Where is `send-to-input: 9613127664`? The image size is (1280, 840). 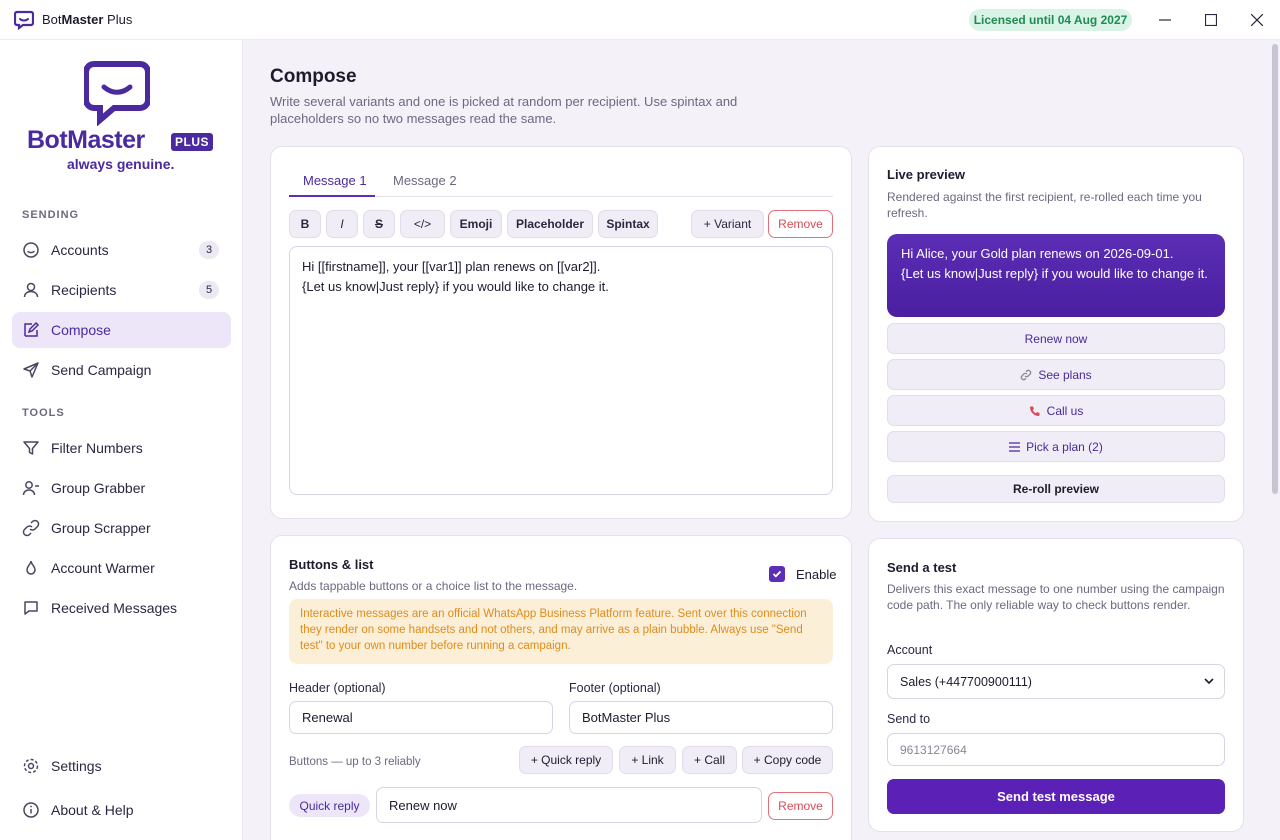 send-to-input: 9613127664 is located at coordinates (1056, 749).